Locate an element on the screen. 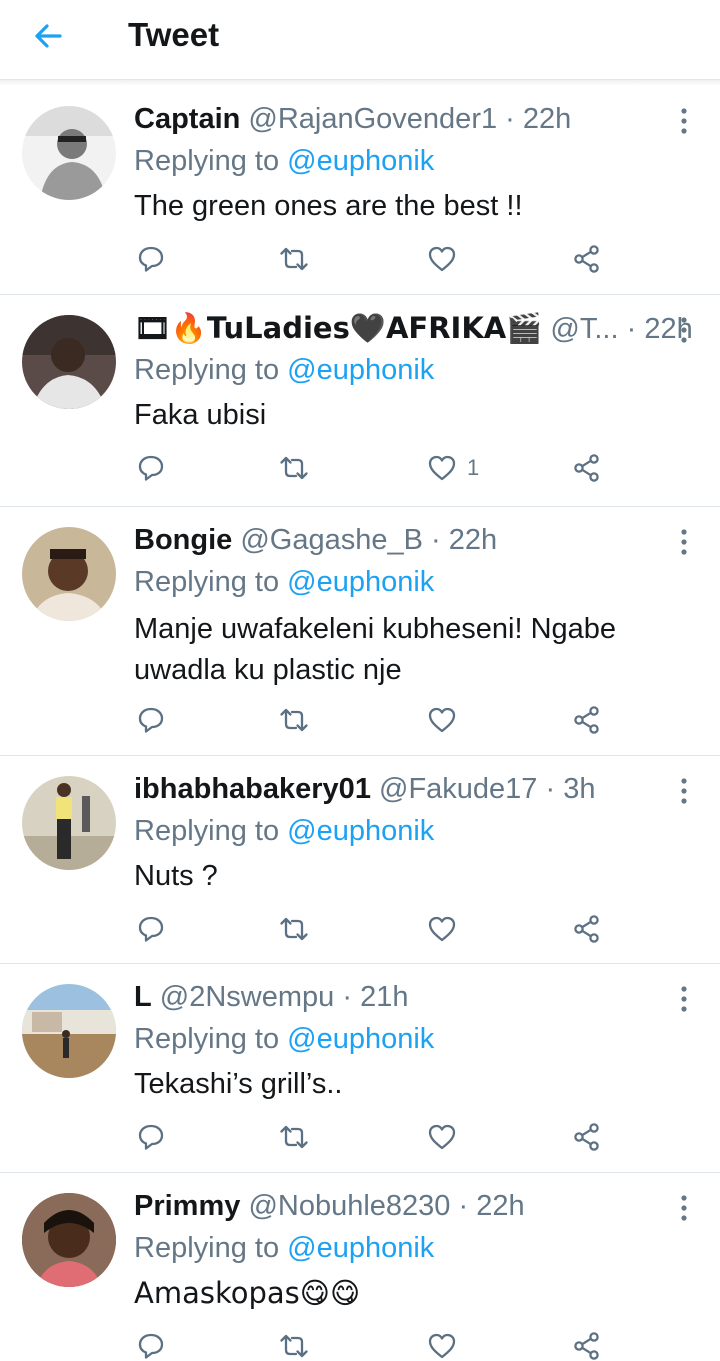  handle: @RajanGovender1 is located at coordinates (372, 119).